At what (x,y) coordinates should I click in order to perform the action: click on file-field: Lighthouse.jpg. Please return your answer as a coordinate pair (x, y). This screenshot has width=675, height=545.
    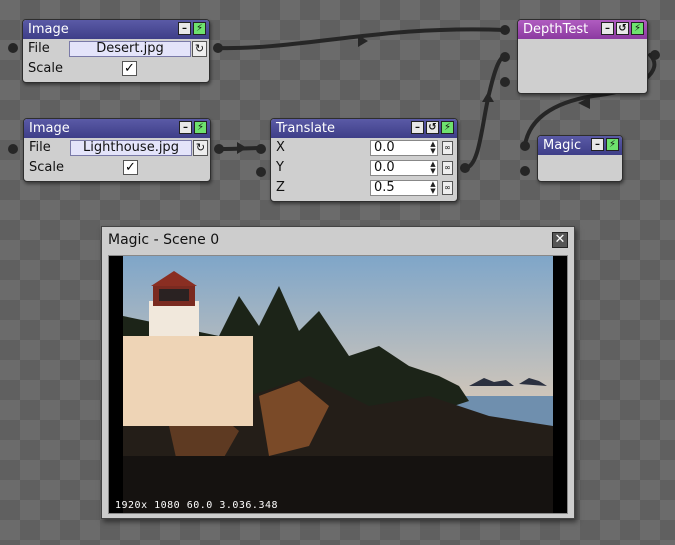
    Looking at the image, I should click on (131, 148).